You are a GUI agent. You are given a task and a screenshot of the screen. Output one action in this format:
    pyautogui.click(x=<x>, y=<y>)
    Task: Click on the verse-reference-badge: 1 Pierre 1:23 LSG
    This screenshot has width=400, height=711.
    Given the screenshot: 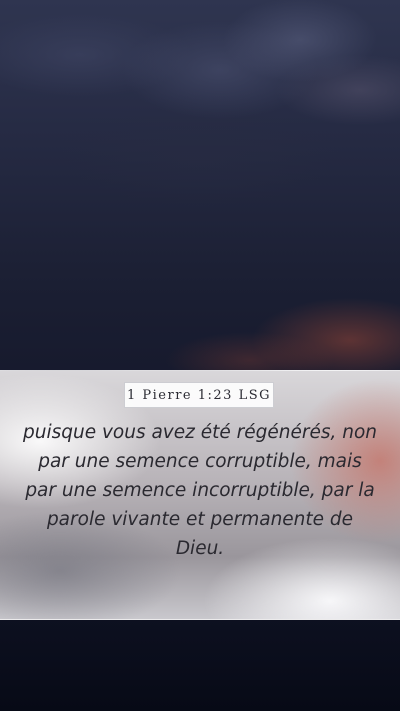 What is the action you would take?
    pyautogui.click(x=199, y=395)
    